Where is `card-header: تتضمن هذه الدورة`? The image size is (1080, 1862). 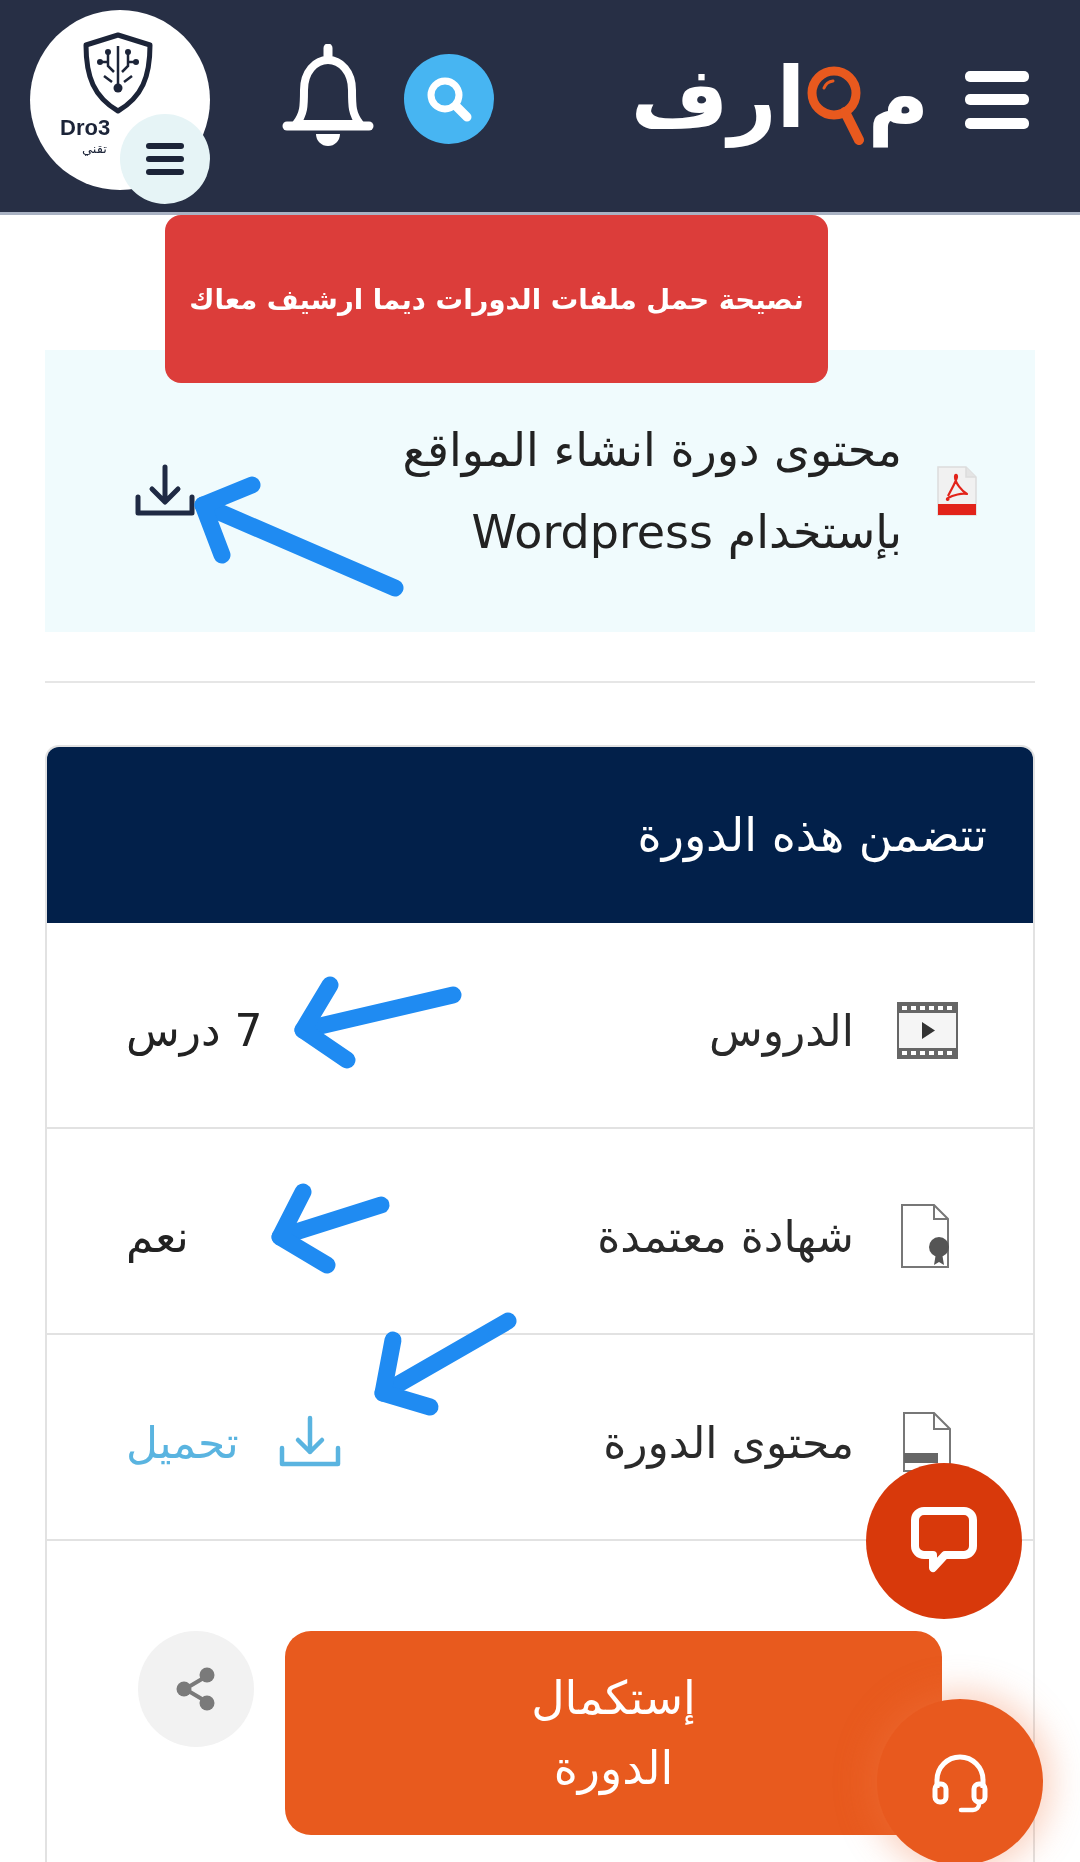 card-header: تتضمن هذه الدورة is located at coordinates (540, 835).